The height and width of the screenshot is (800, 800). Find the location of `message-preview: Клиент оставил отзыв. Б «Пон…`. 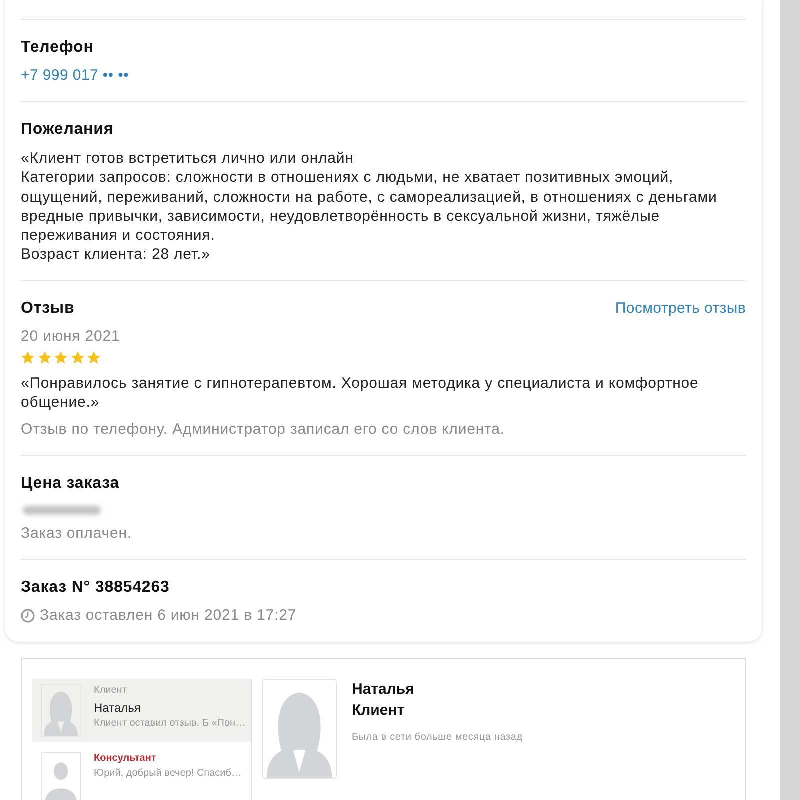

message-preview: Клиент оставил отзыв. Б «Пон… is located at coordinates (170, 724).